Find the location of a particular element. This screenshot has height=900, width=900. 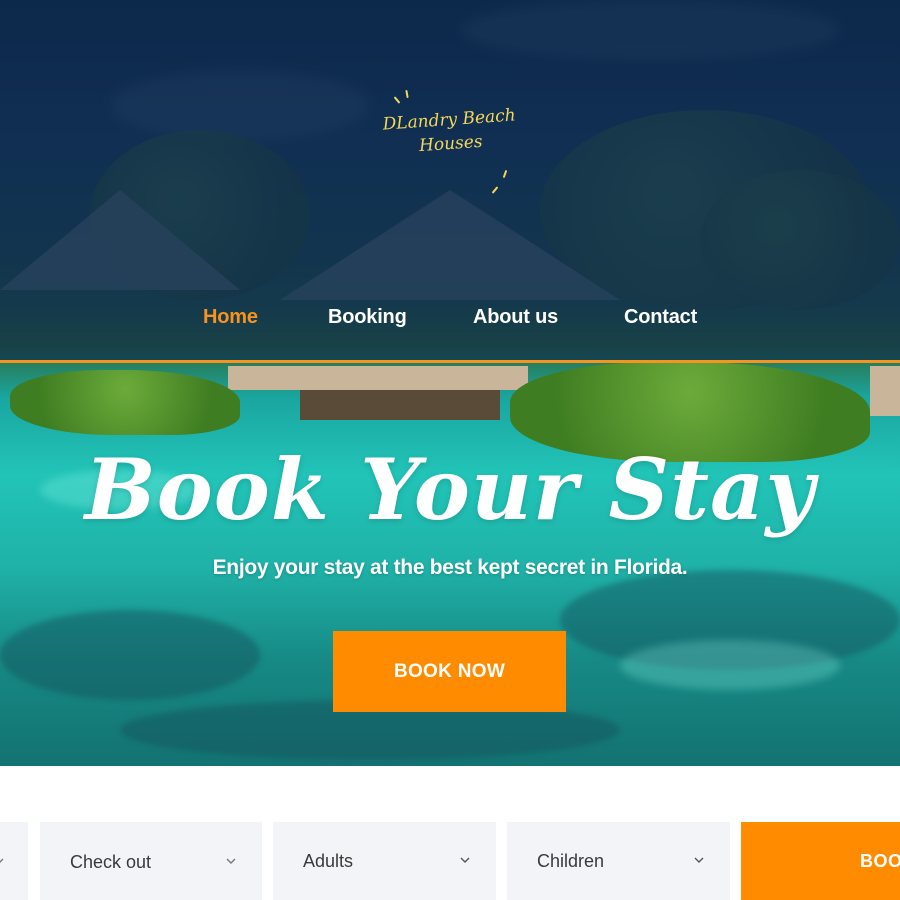

logo-wordmark: DLandry Beach Houses is located at coordinates (449, 132).